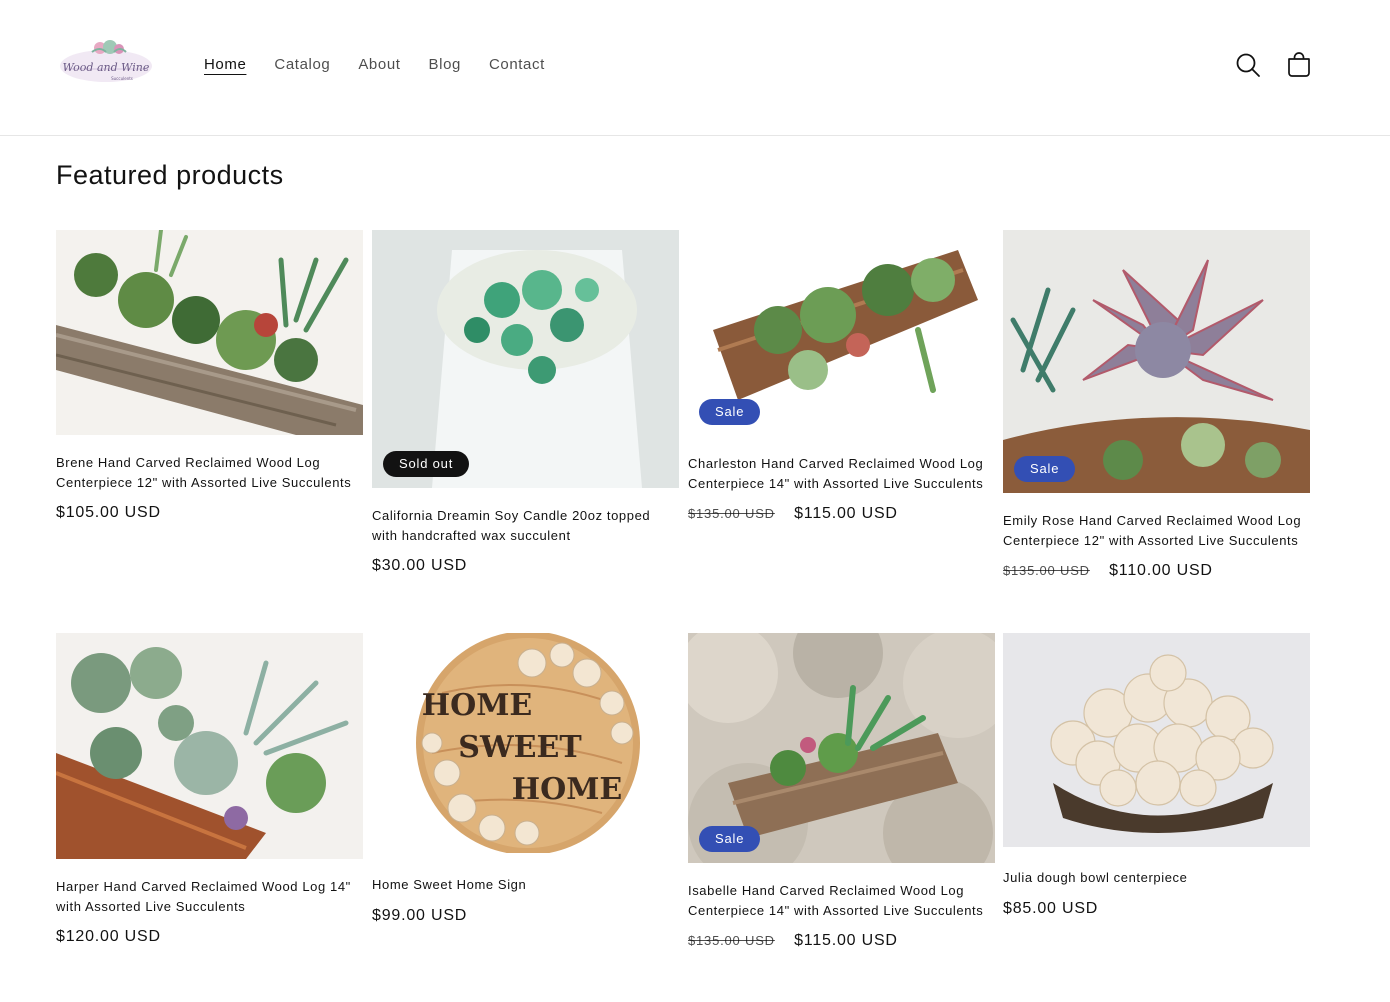 The width and height of the screenshot is (1390, 1002). Describe the element at coordinates (170, 175) in the screenshot. I see `section-title: Featured products` at that location.